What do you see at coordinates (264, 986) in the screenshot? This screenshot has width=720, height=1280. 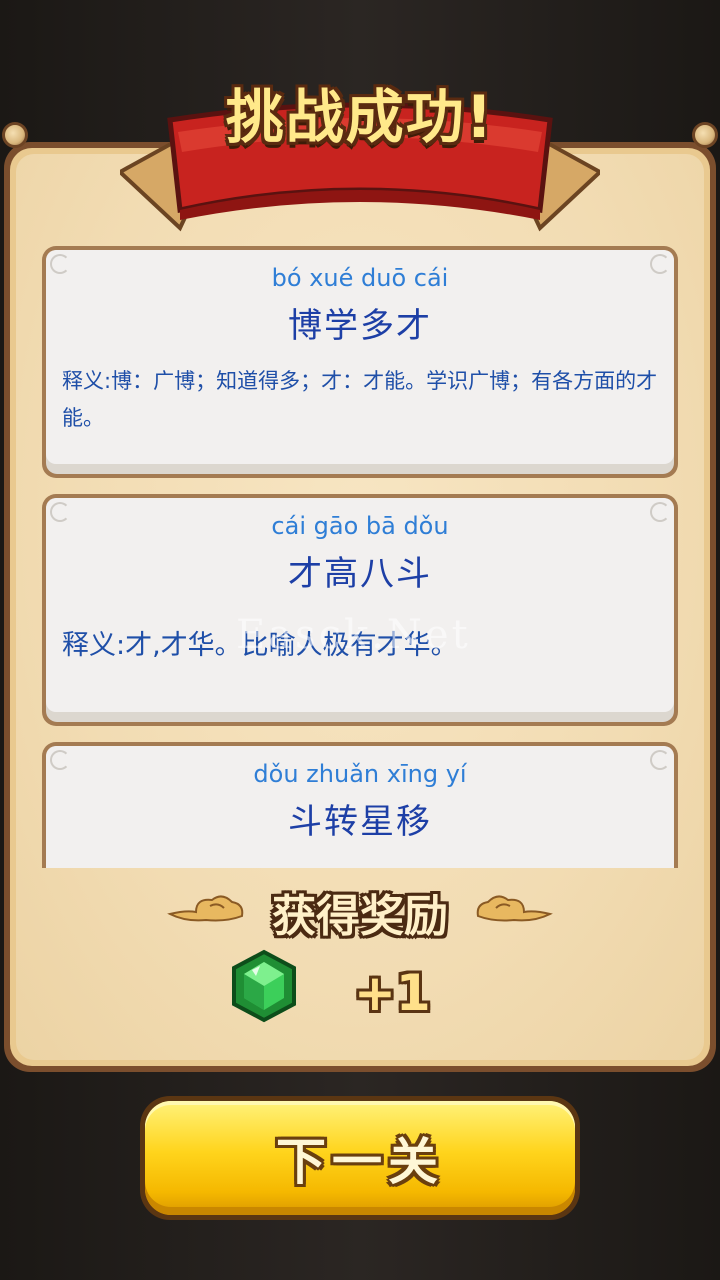 I see `emerald-gem-icon` at bounding box center [264, 986].